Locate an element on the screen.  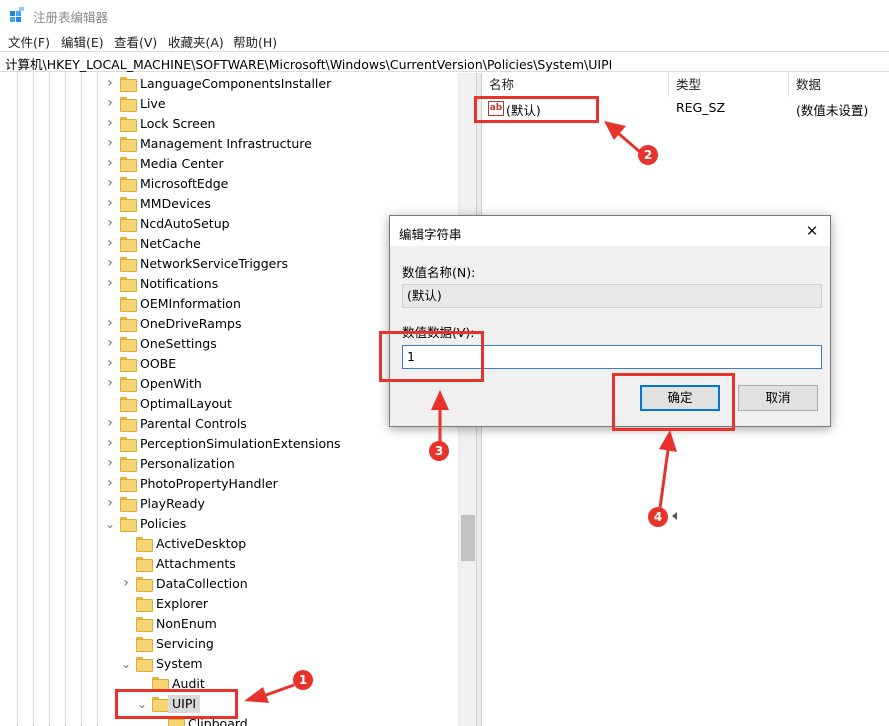
edit-string-dialog: 编辑字符串 ✕ 数值名称(N): (默认) 数值数据(V): 1 确定 取消 is located at coordinates (610, 321).